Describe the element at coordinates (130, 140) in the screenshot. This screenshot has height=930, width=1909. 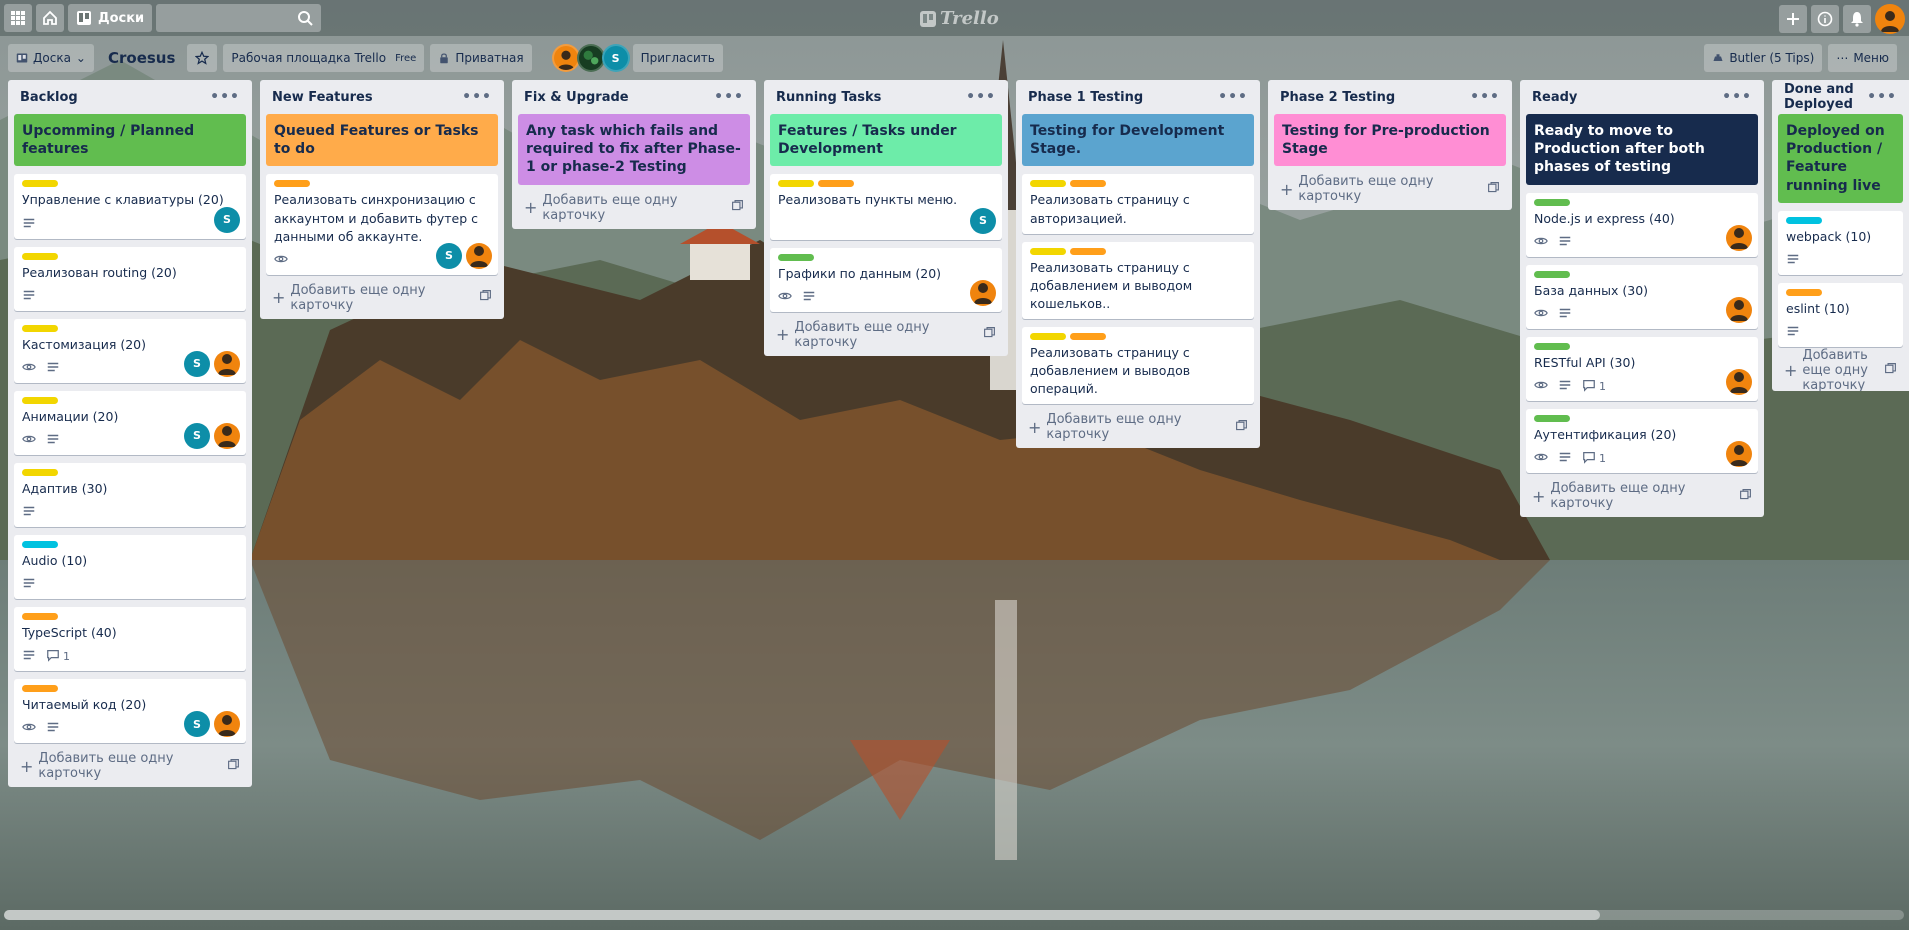
I see `cover-card: Upcomming / Planned features` at that location.